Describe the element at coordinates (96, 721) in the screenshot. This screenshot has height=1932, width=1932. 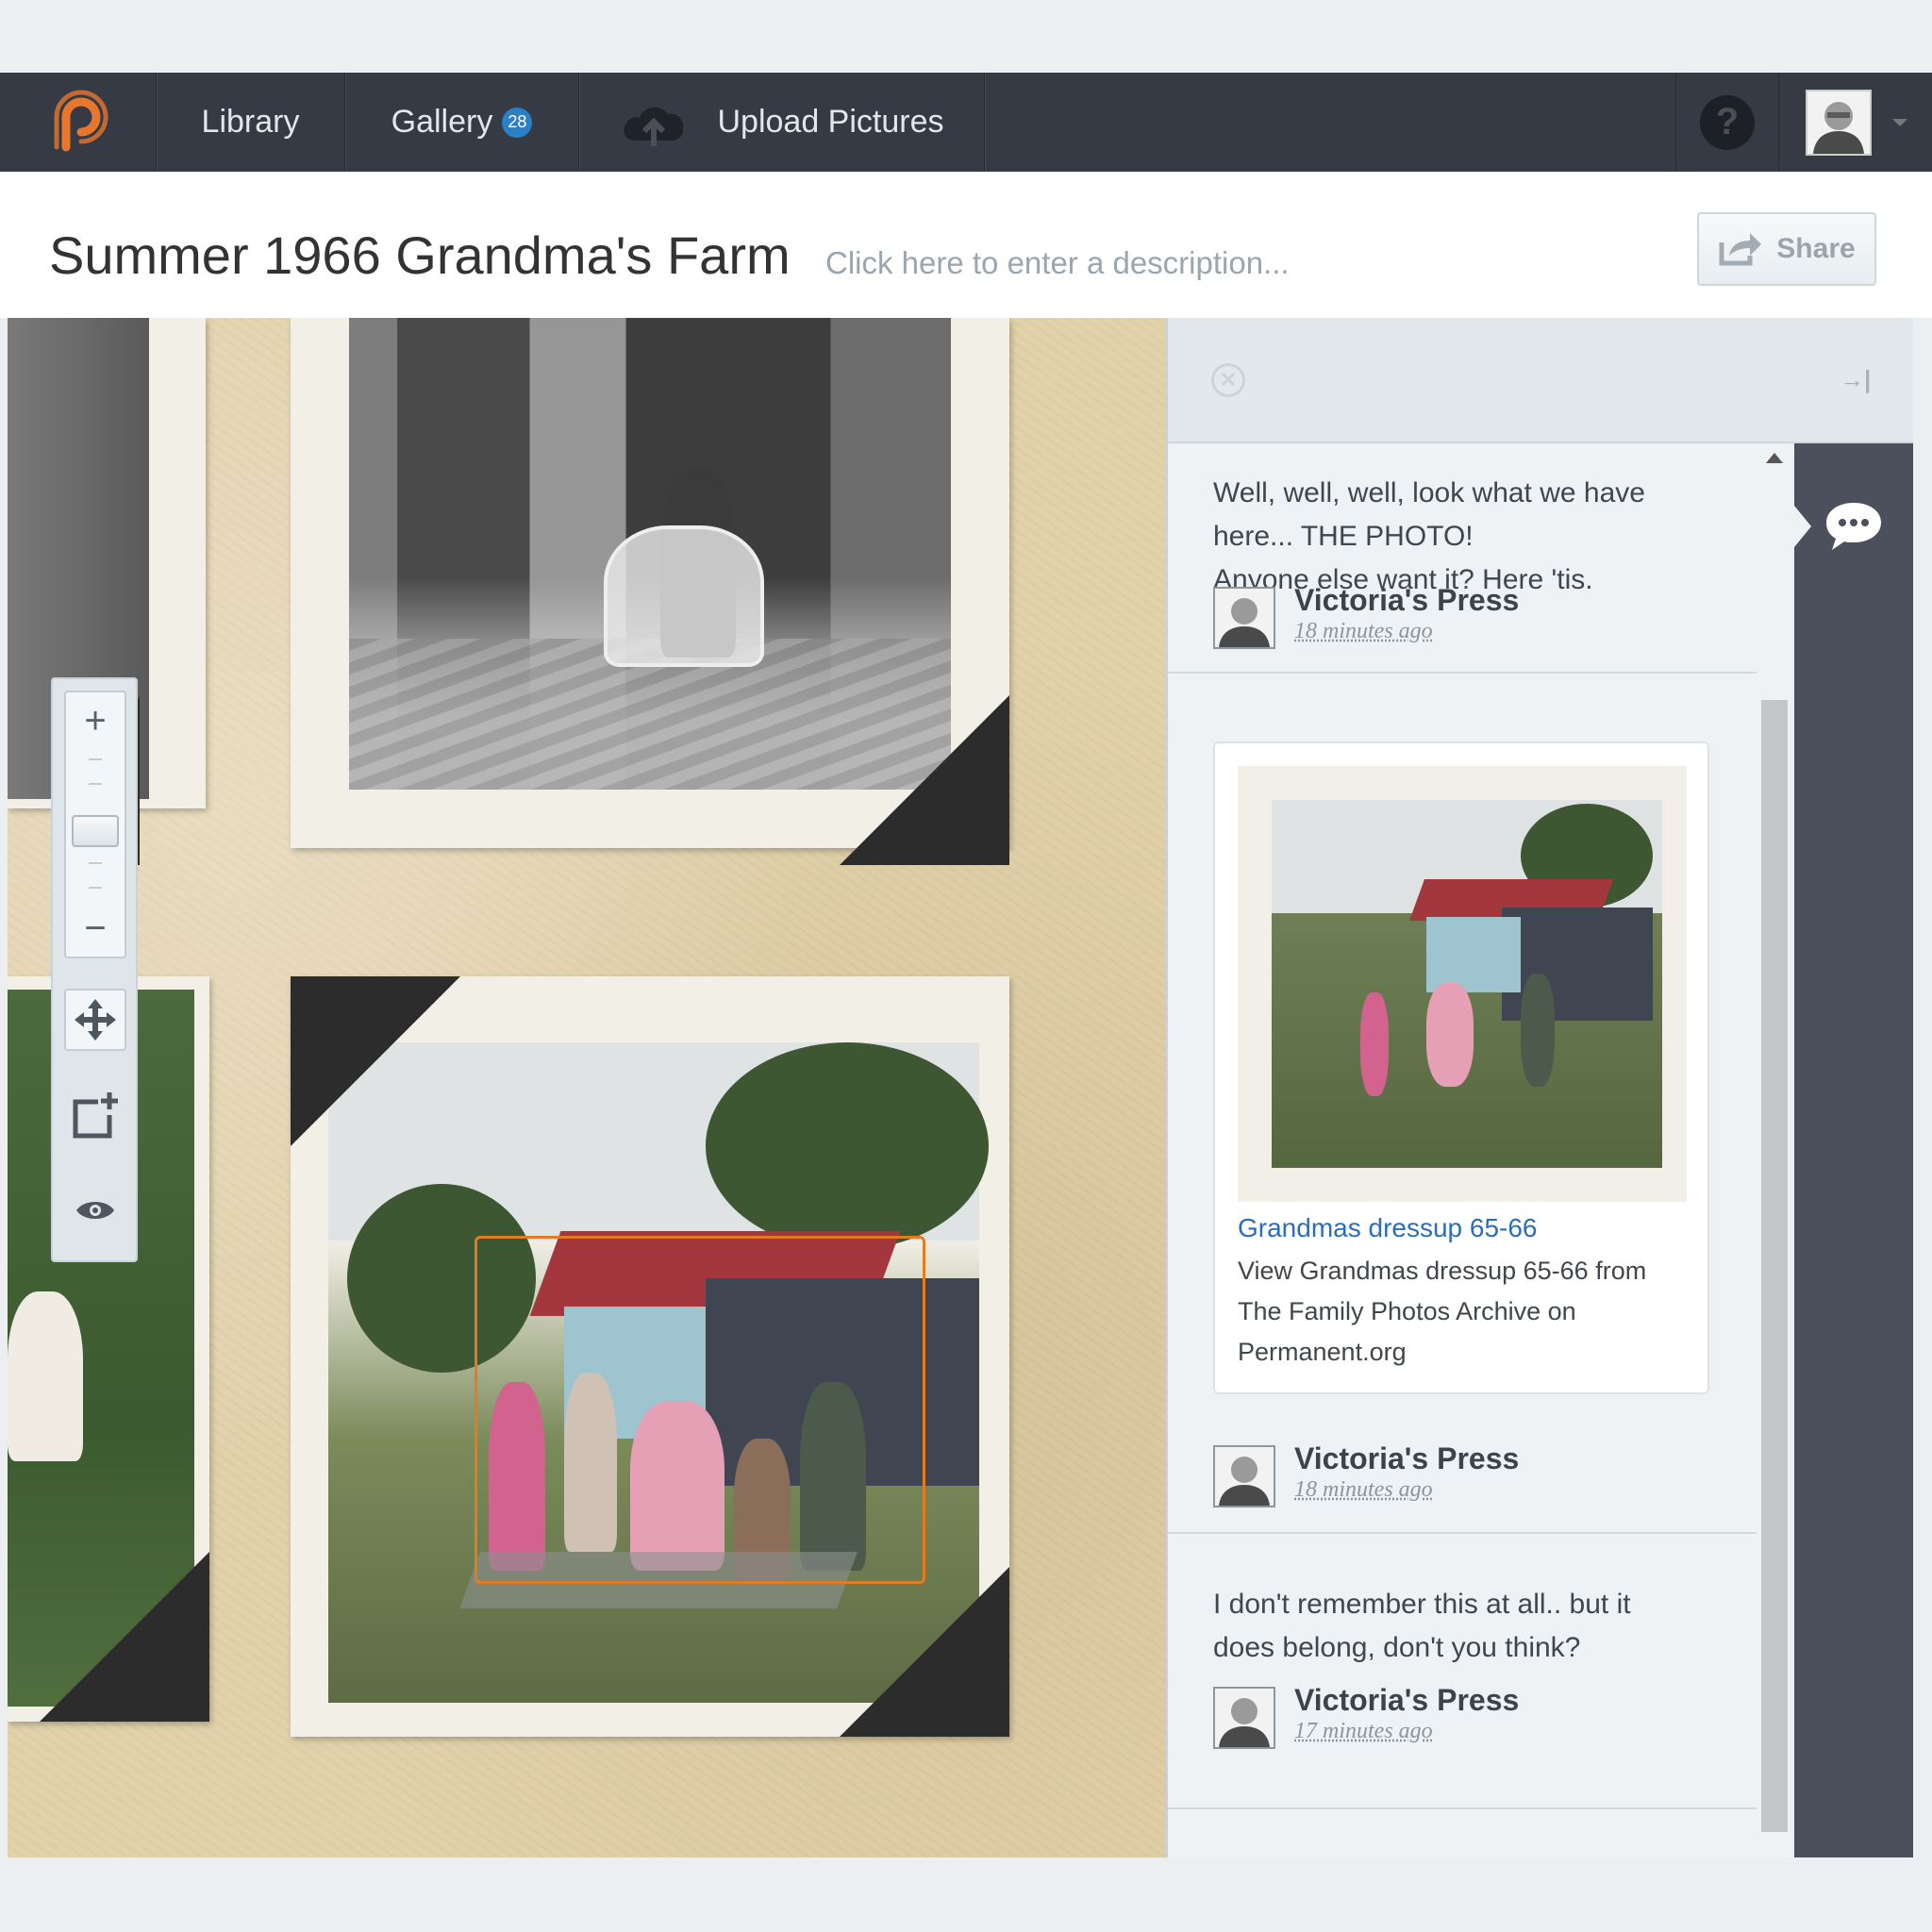
I see `zoom-in-button: +` at that location.